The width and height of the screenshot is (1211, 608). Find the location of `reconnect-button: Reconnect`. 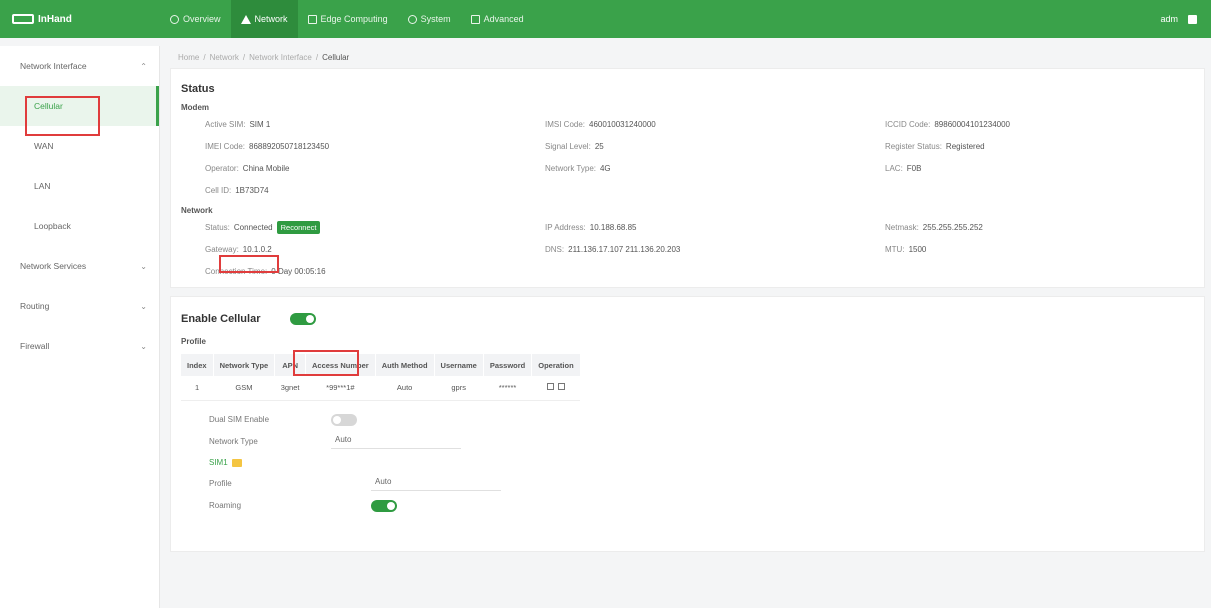

reconnect-button: Reconnect is located at coordinates (298, 227).